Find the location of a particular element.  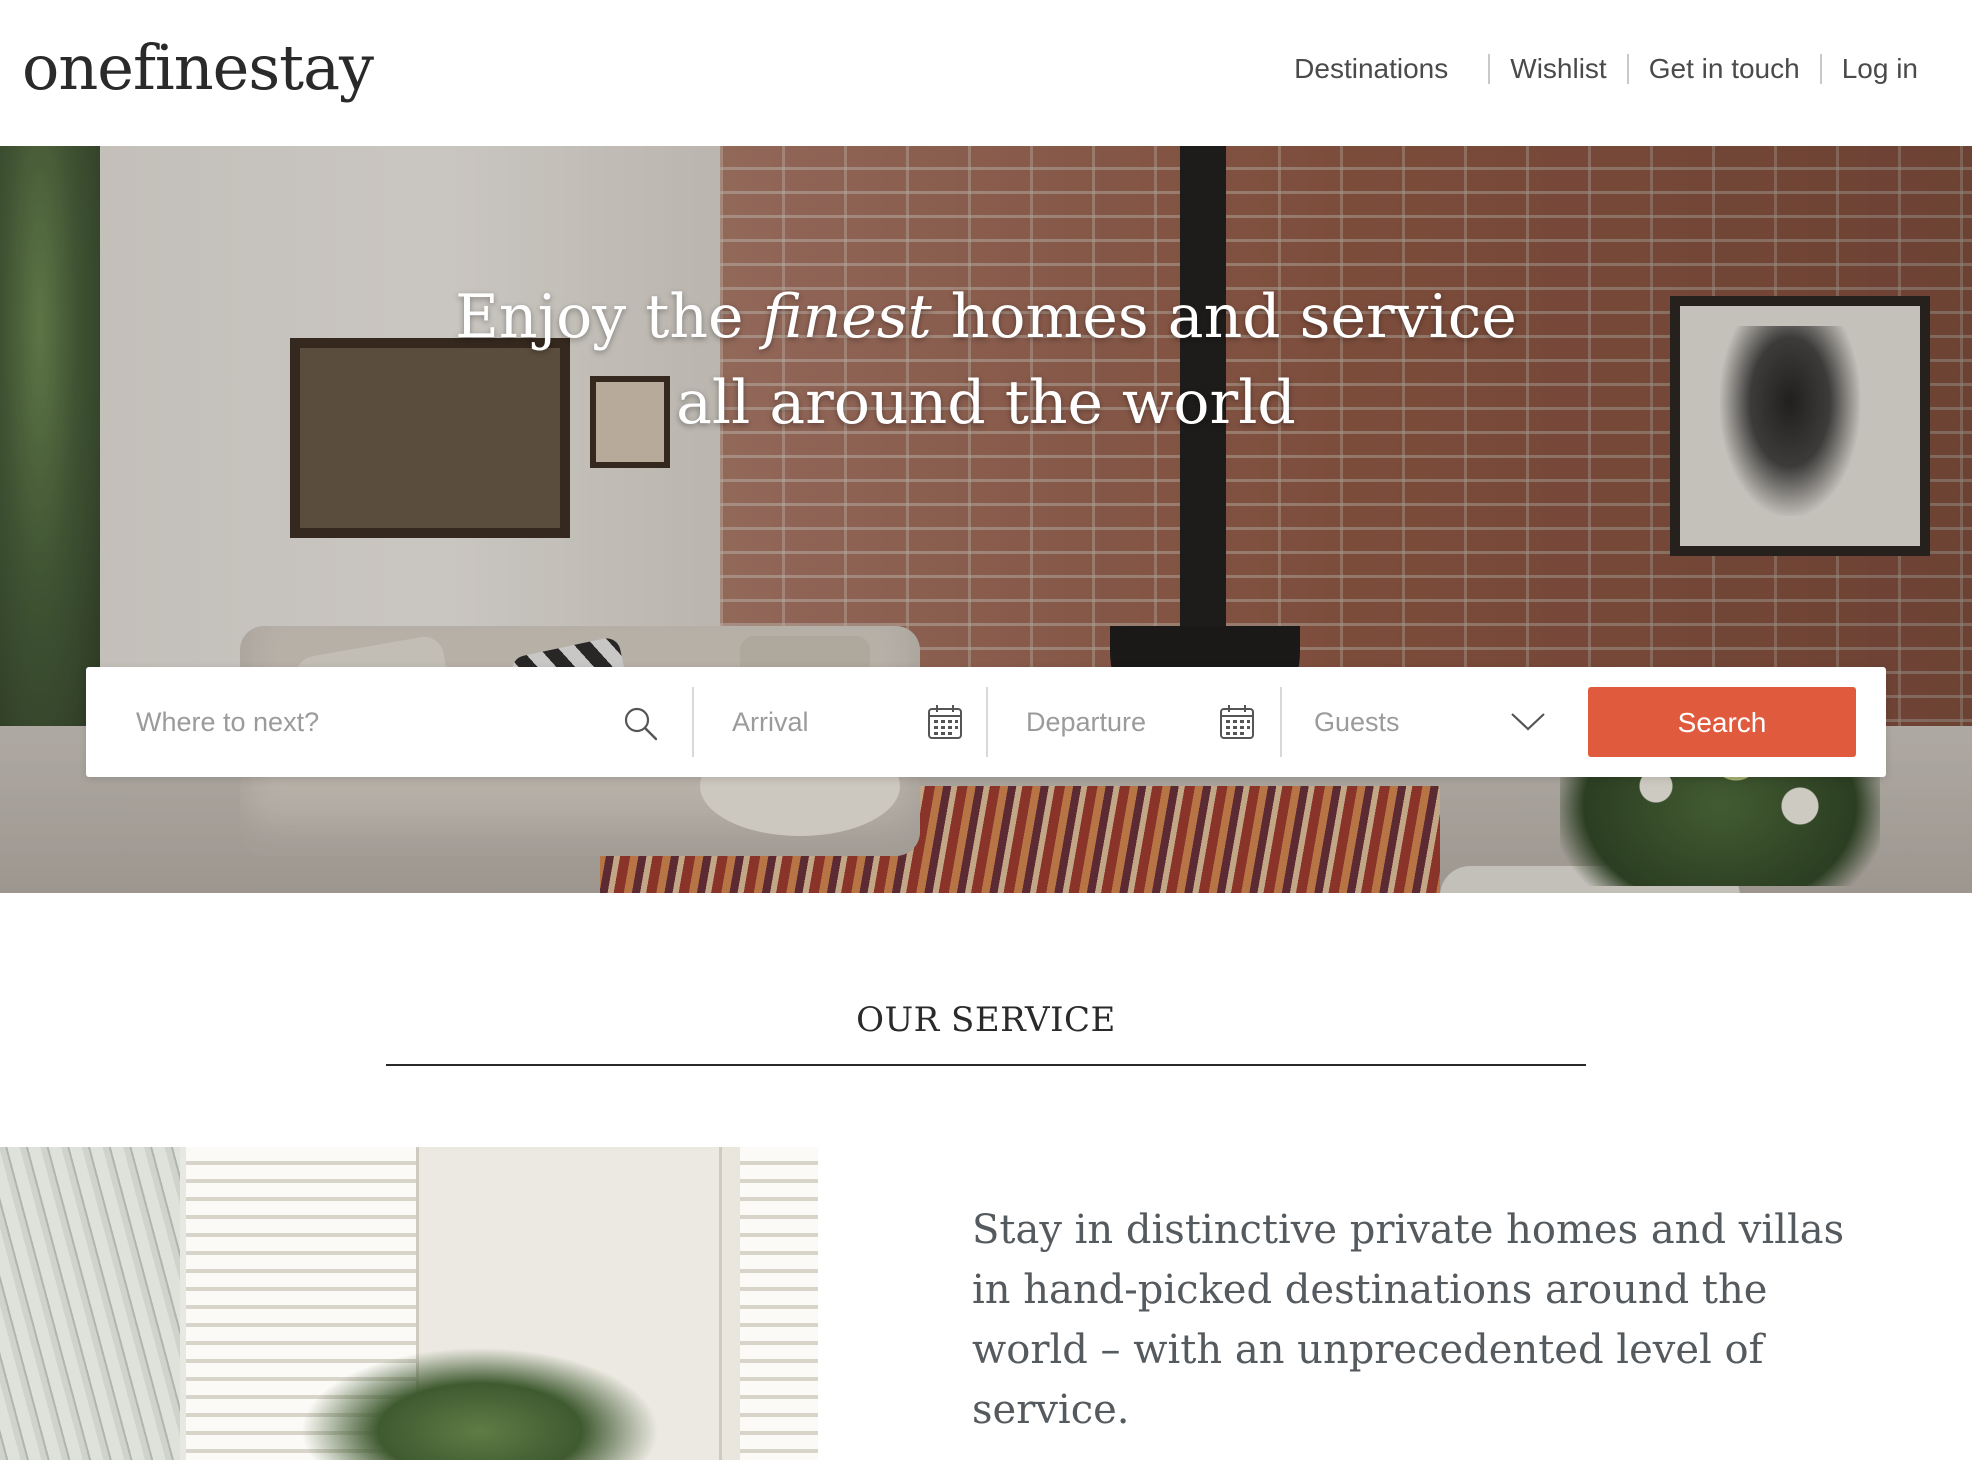

service-image-marble is located at coordinates (90, 1303).